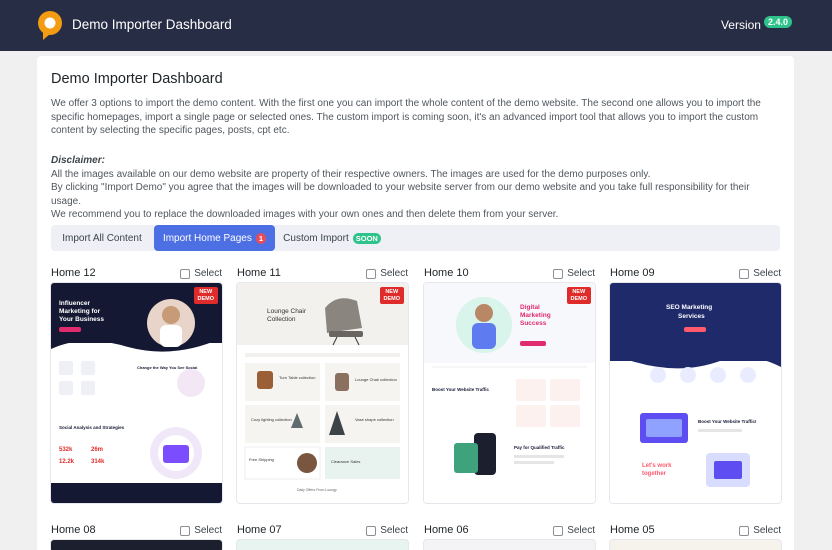 The width and height of the screenshot is (832, 550). I want to click on top-bar: Demo Importer Dashboard Version 2.4.0, so click(416, 25).